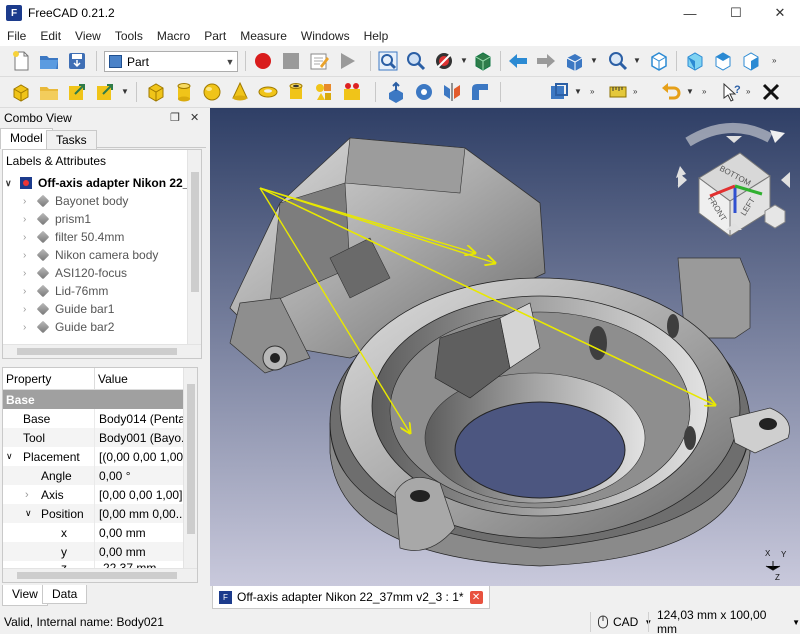 The width and height of the screenshot is (800, 634). I want to click on tree-item: › Lid-76mm, so click(65, 291).